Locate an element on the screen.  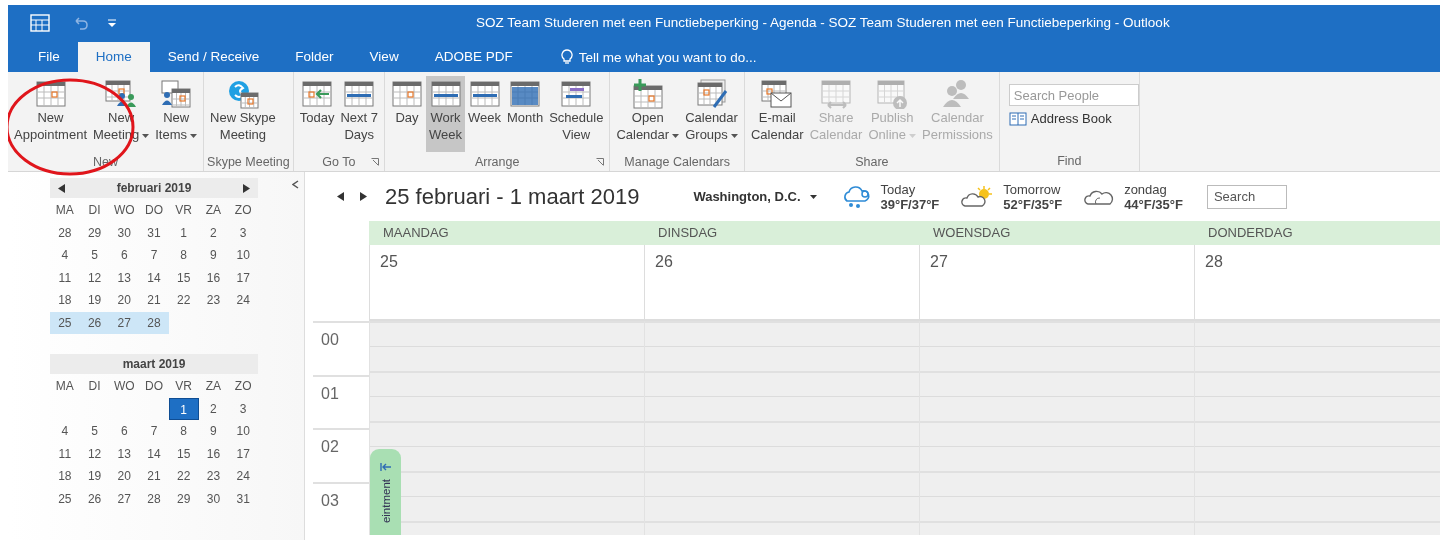
ribbon-button: New Appointment is located at coordinates (50, 114).